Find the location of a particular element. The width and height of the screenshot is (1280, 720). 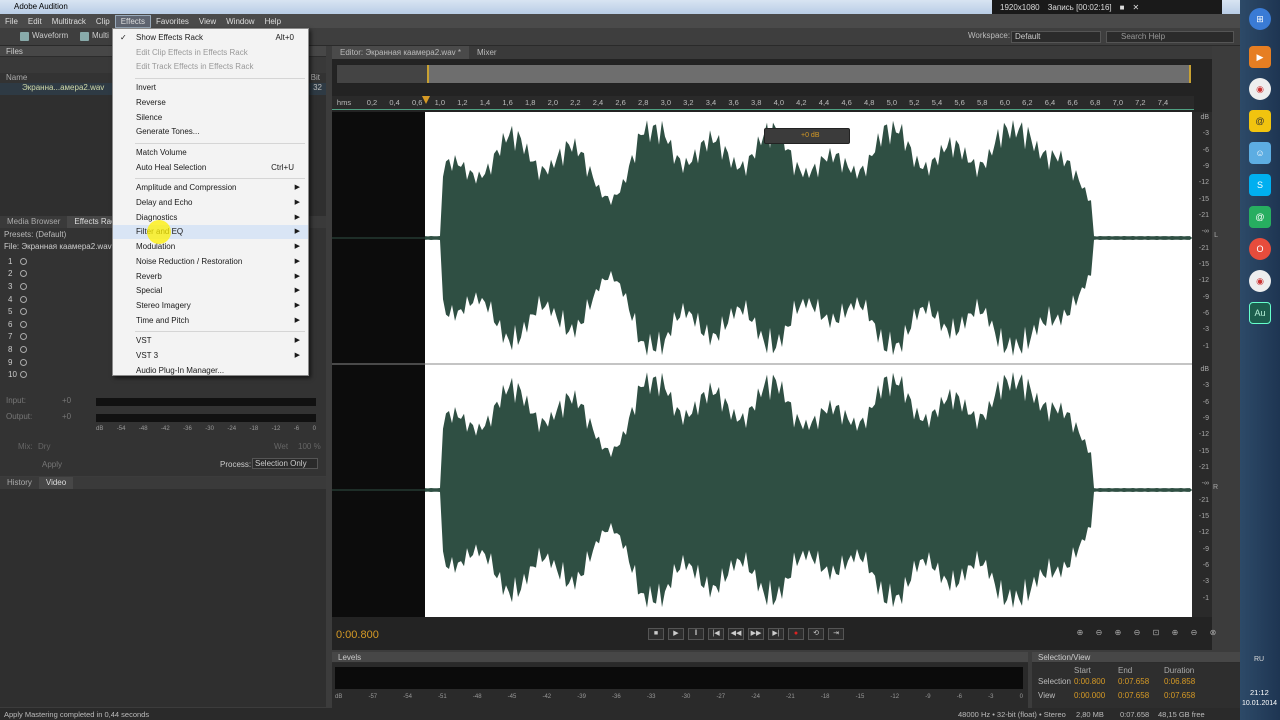

tab-media-browser: Media Browser is located at coordinates (33, 222).